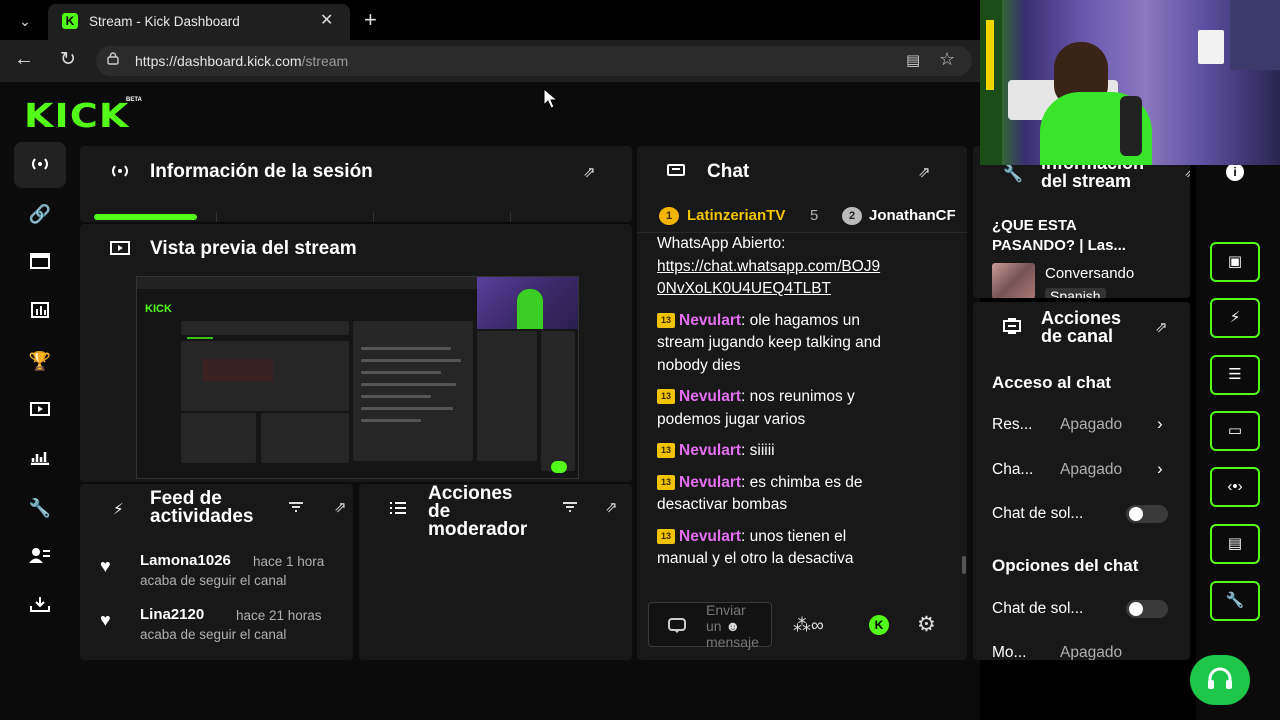 Image resolution: width=1280 pixels, height=720 pixels. Describe the element at coordinates (185, 560) in the screenshot. I see `feed-item-user: Lamona1026` at that location.